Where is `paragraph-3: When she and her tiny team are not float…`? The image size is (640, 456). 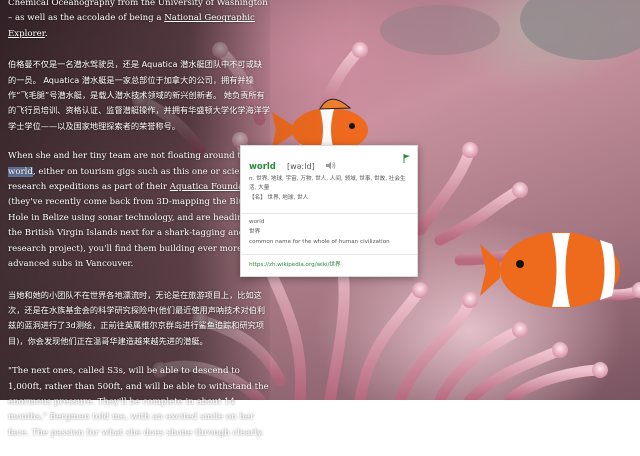
paragraph-3: When she and her tiny team are not float… is located at coordinates (139, 210).